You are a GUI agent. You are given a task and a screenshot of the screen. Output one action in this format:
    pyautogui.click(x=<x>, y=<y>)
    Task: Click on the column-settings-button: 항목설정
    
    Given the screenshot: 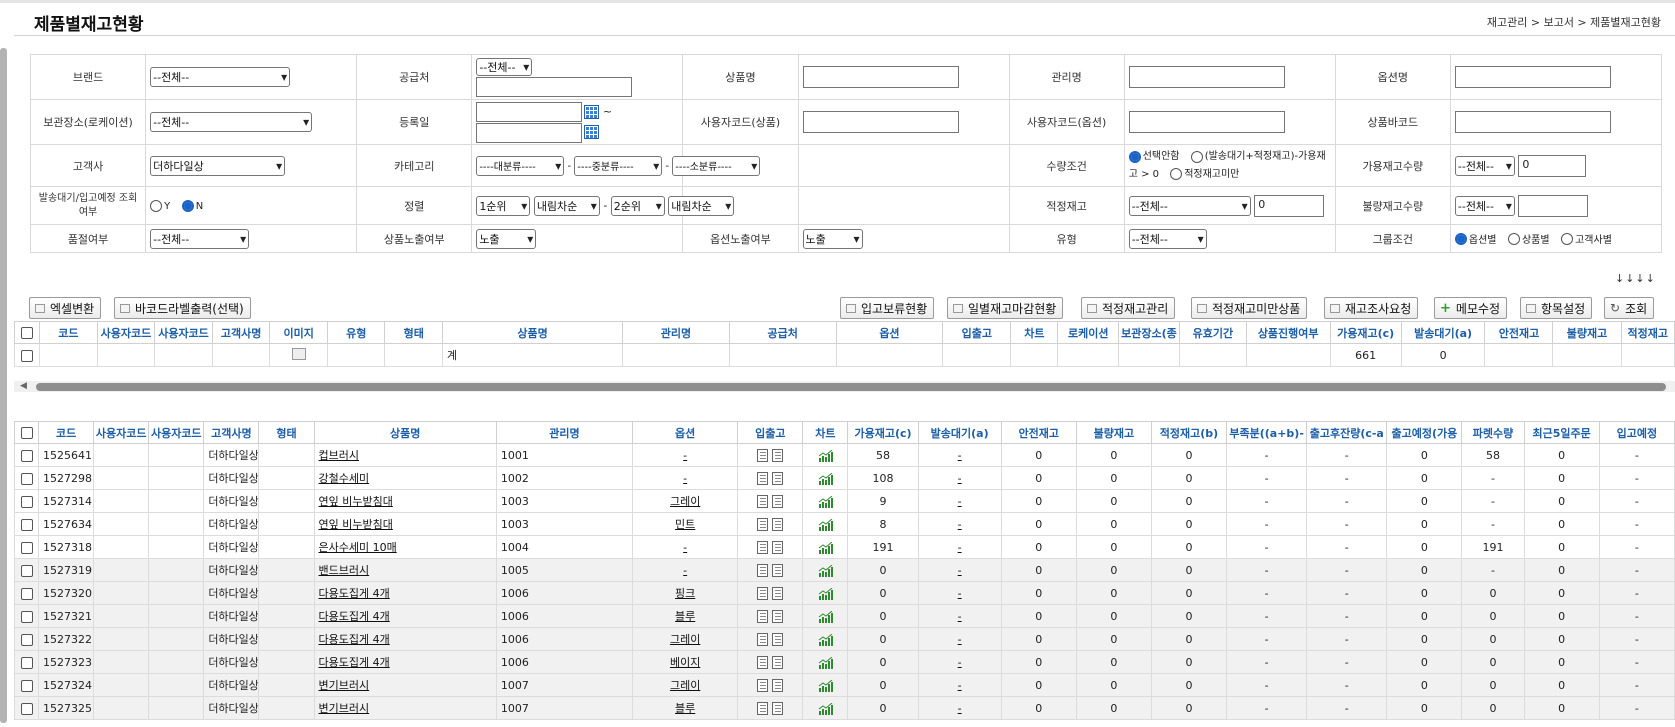 What is the action you would take?
    pyautogui.click(x=1556, y=308)
    